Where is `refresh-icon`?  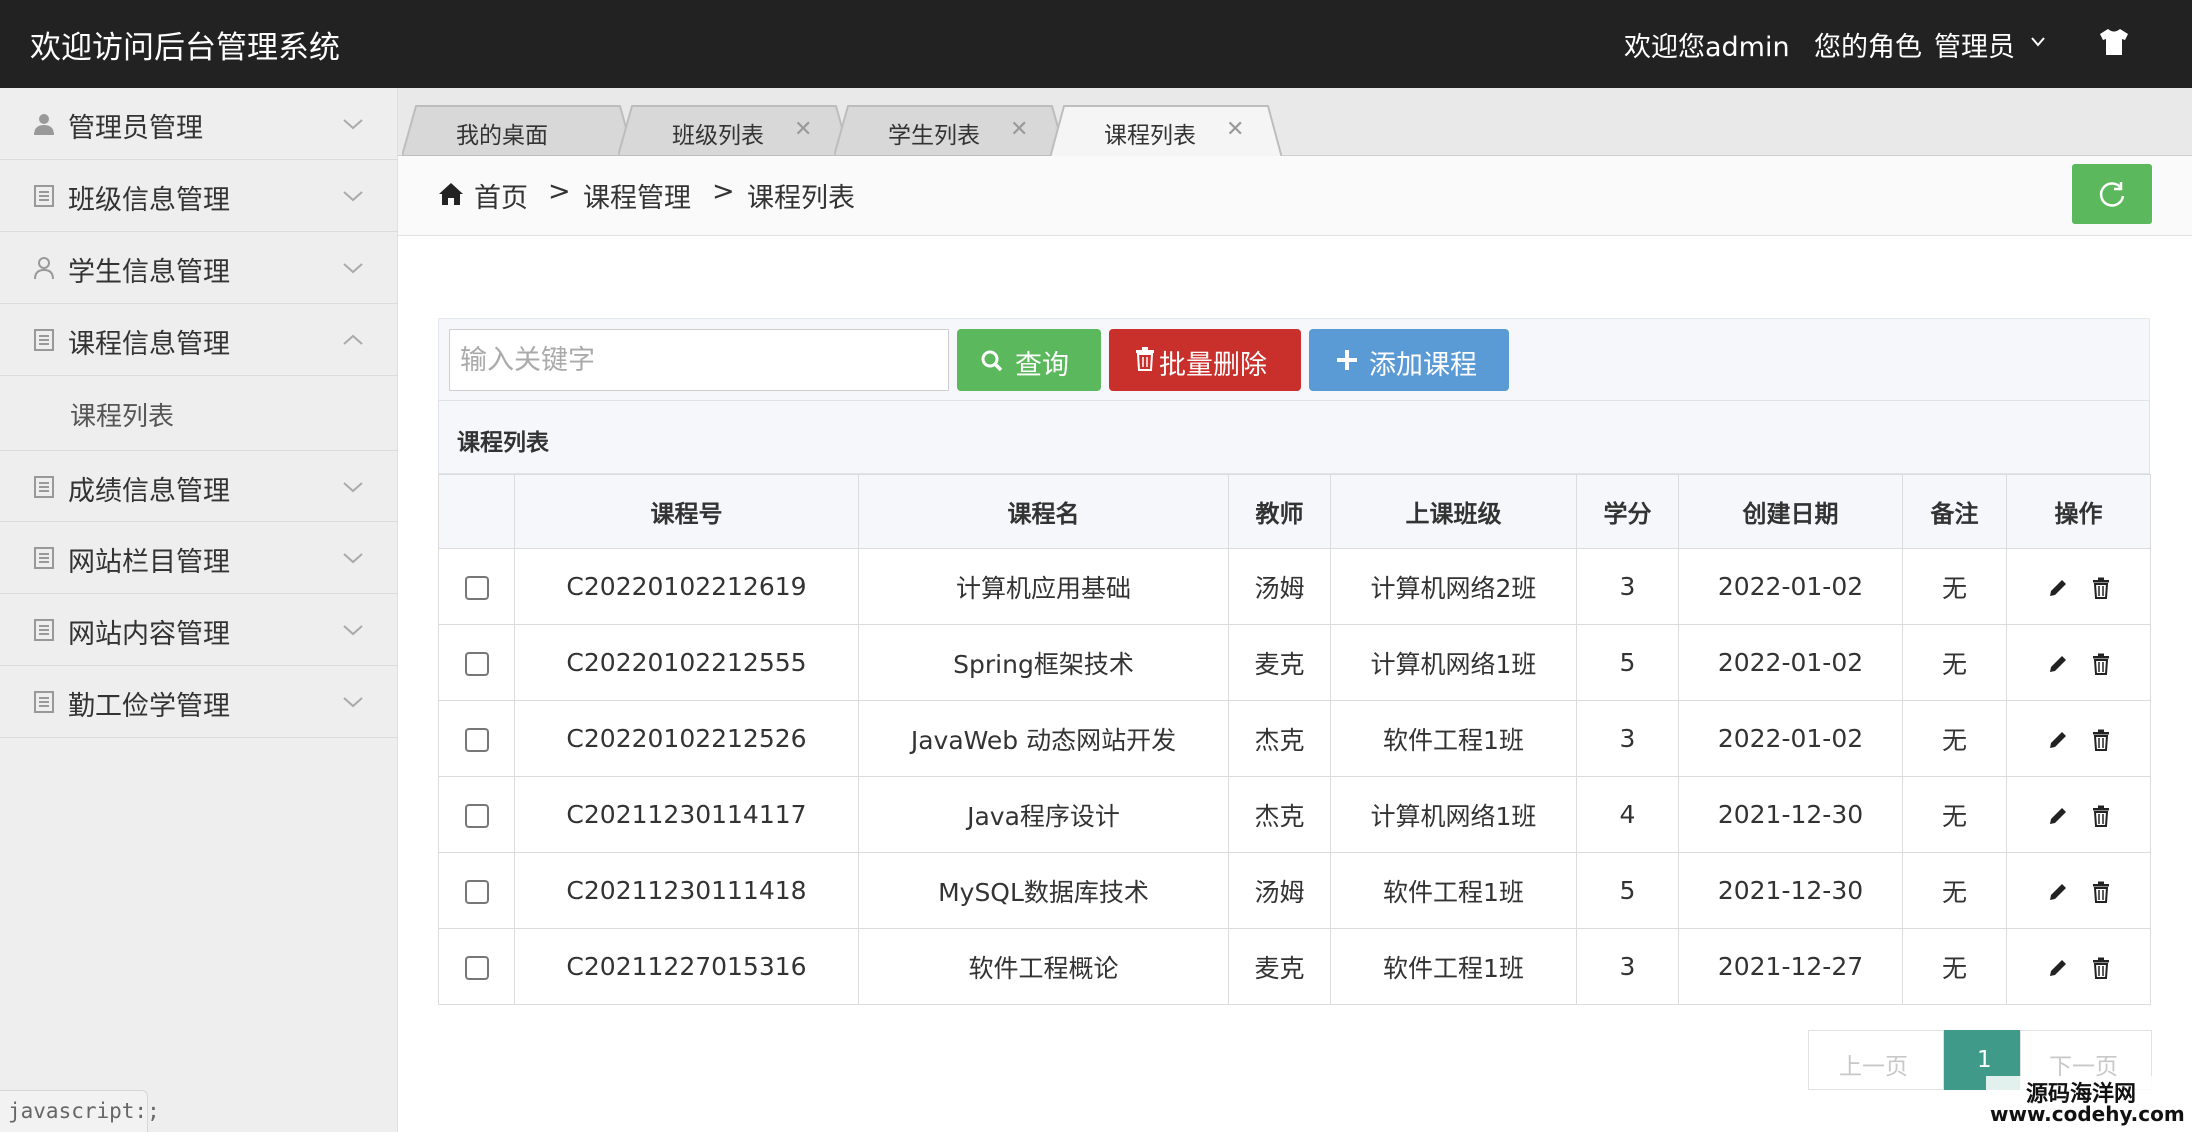 refresh-icon is located at coordinates (2112, 194).